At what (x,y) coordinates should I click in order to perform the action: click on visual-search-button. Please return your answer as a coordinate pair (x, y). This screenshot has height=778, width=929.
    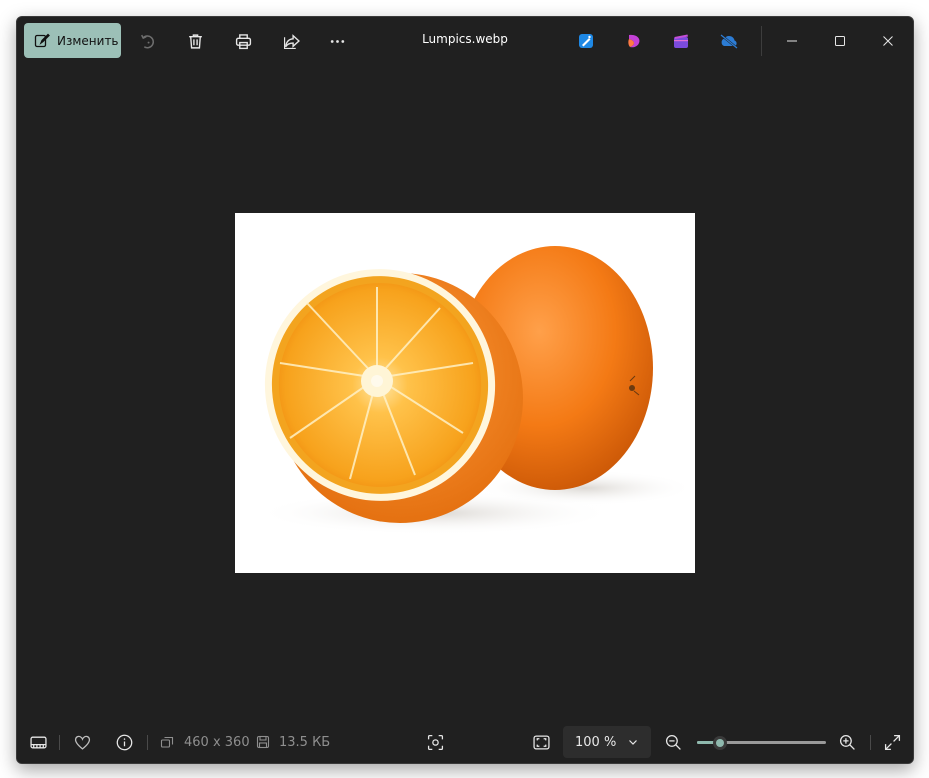
    Looking at the image, I should click on (435, 742).